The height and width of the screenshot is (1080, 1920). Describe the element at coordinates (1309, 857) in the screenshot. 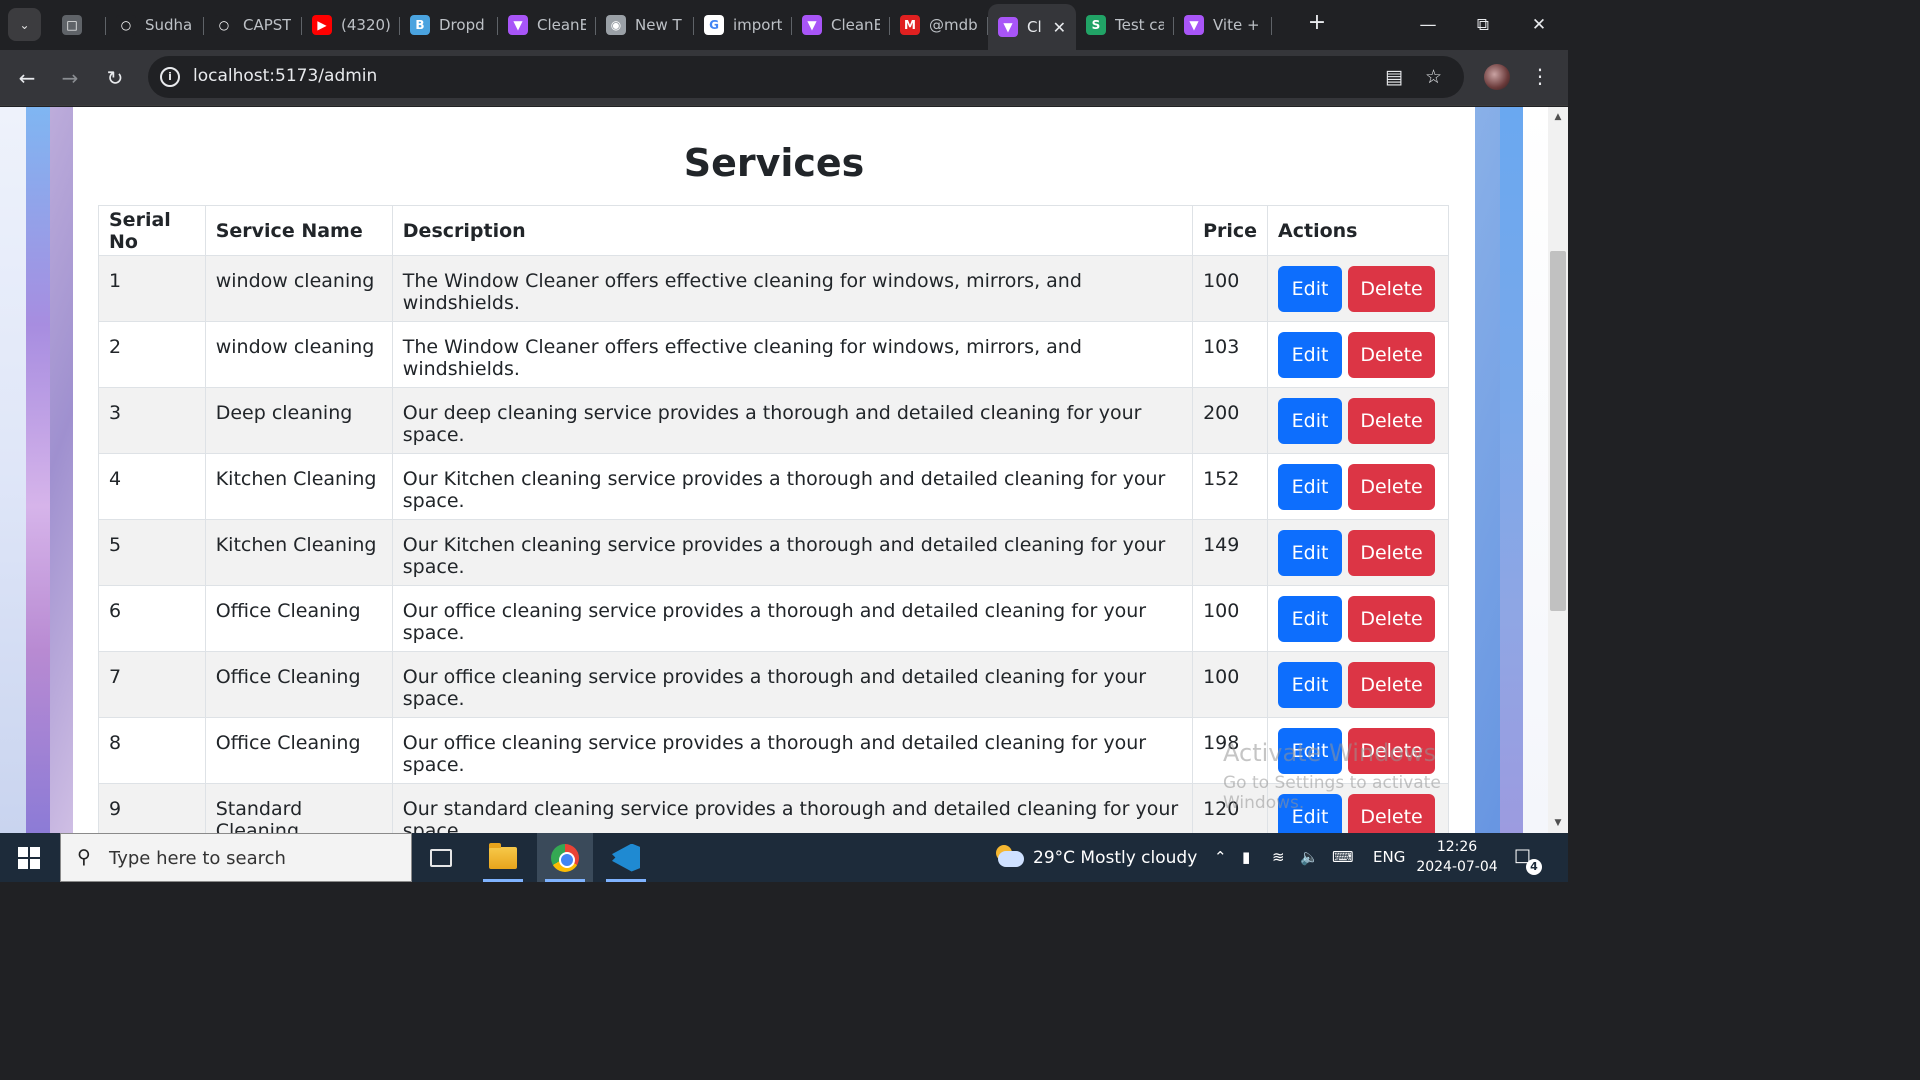

I see `volume-icon: 🔈` at that location.